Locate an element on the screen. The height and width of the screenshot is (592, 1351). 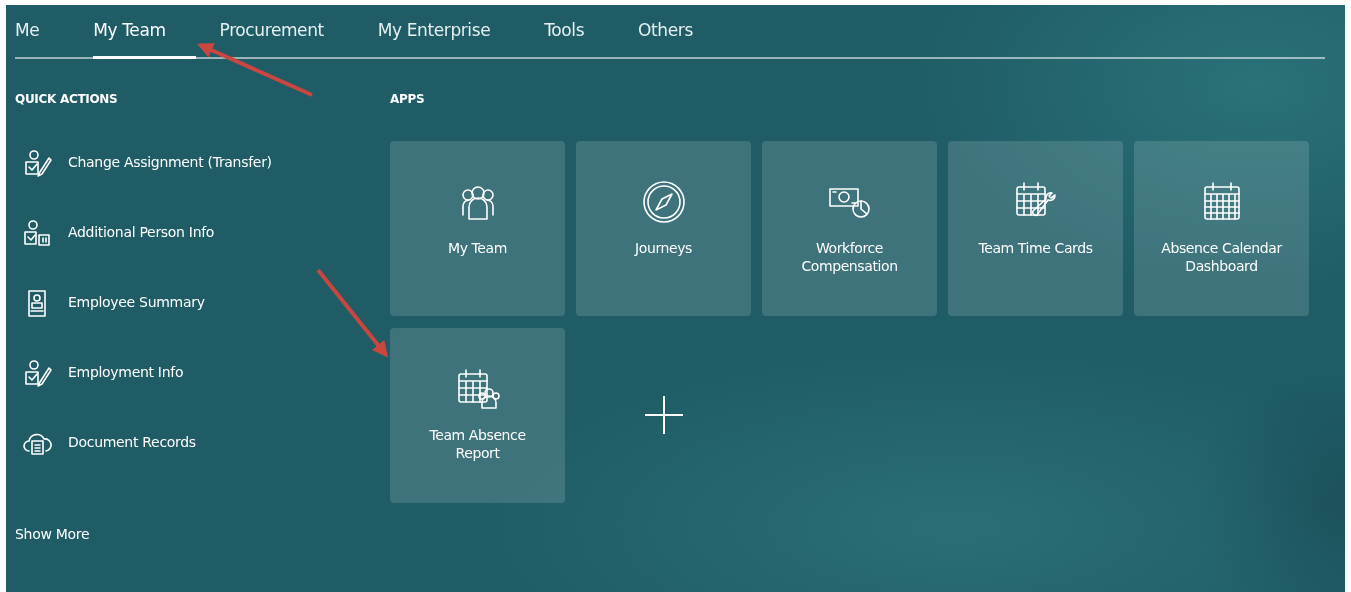
section-heading: QUICK ACTIONS is located at coordinates (67, 99).